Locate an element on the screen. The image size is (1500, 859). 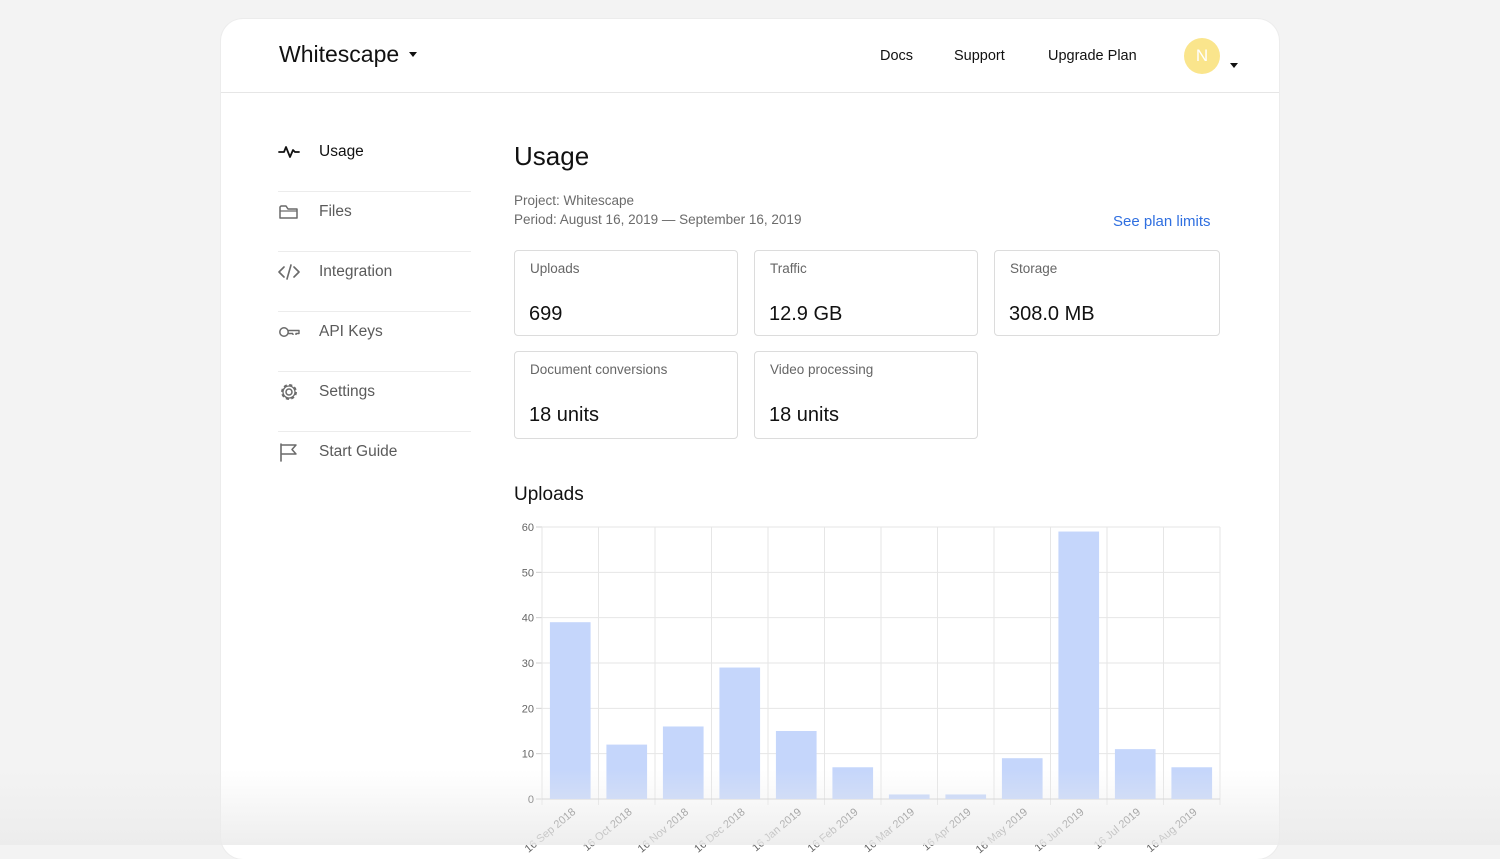
stat-label: Video processing is located at coordinates (822, 369).